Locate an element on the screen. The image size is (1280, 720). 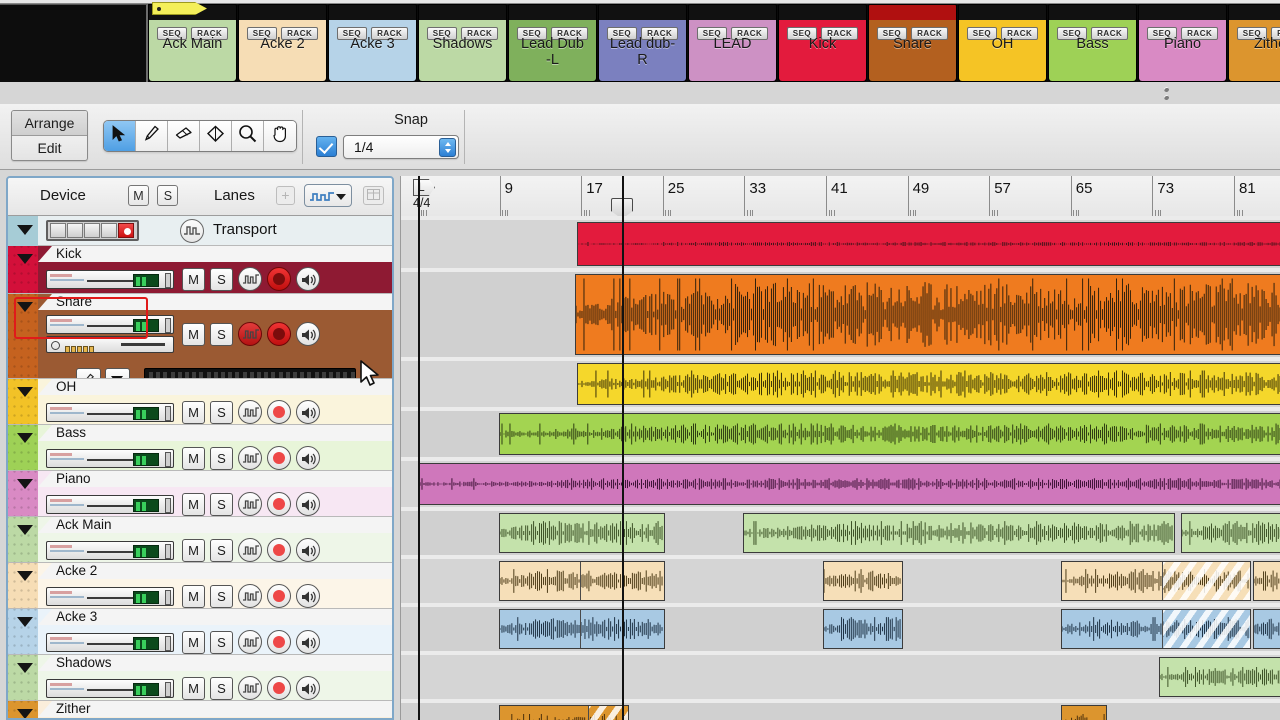
track-name: Bass is located at coordinates (71, 433).